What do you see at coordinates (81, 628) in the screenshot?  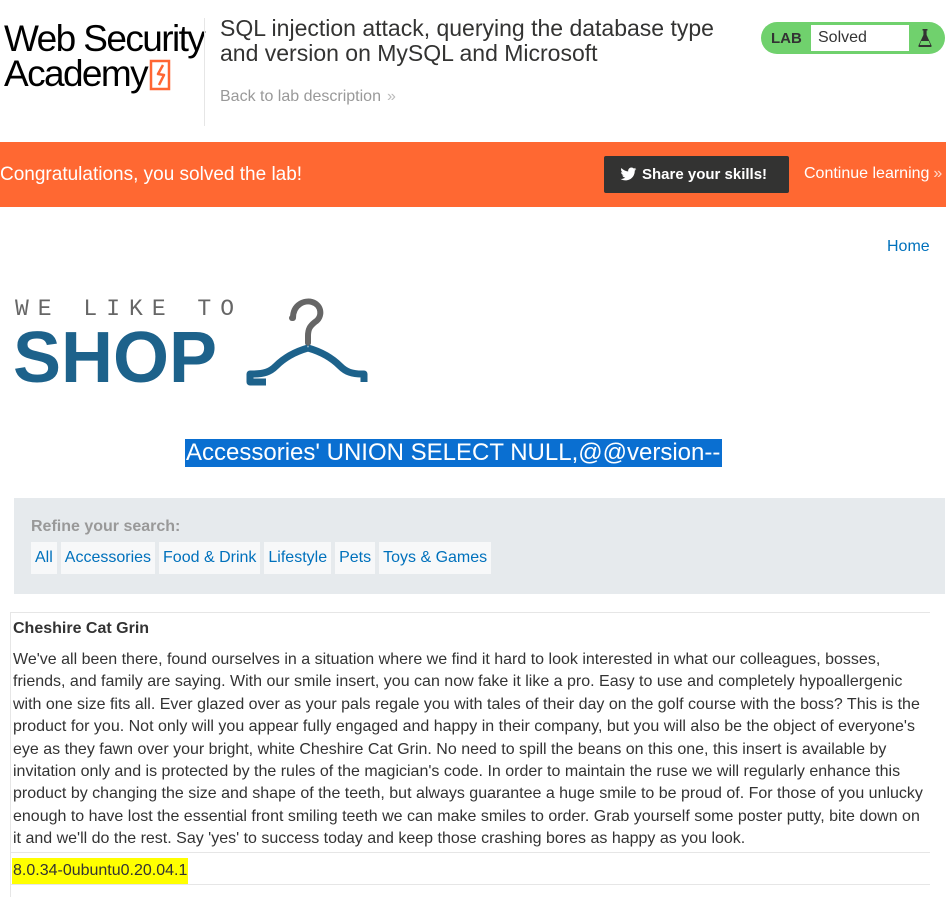 I see `product-name: Cheshire Cat Grin` at bounding box center [81, 628].